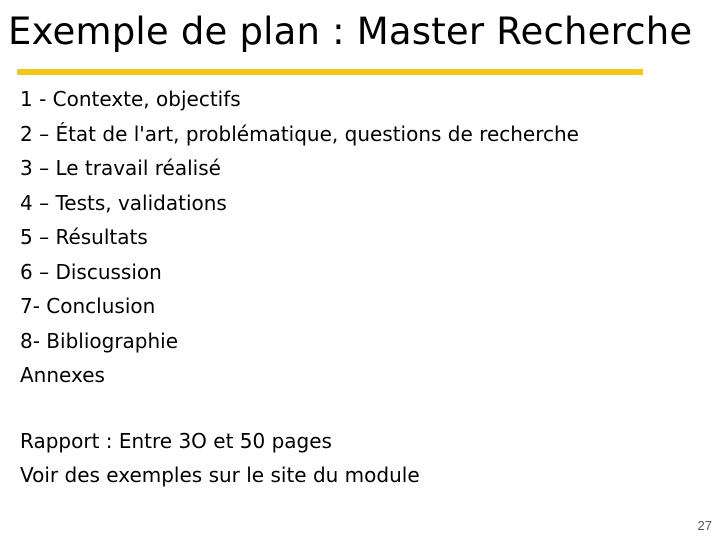 This screenshot has width=720, height=540. What do you see at coordinates (120, 168) in the screenshot?
I see `outline-item-work-done: 3 – Le travail réalisé` at bounding box center [120, 168].